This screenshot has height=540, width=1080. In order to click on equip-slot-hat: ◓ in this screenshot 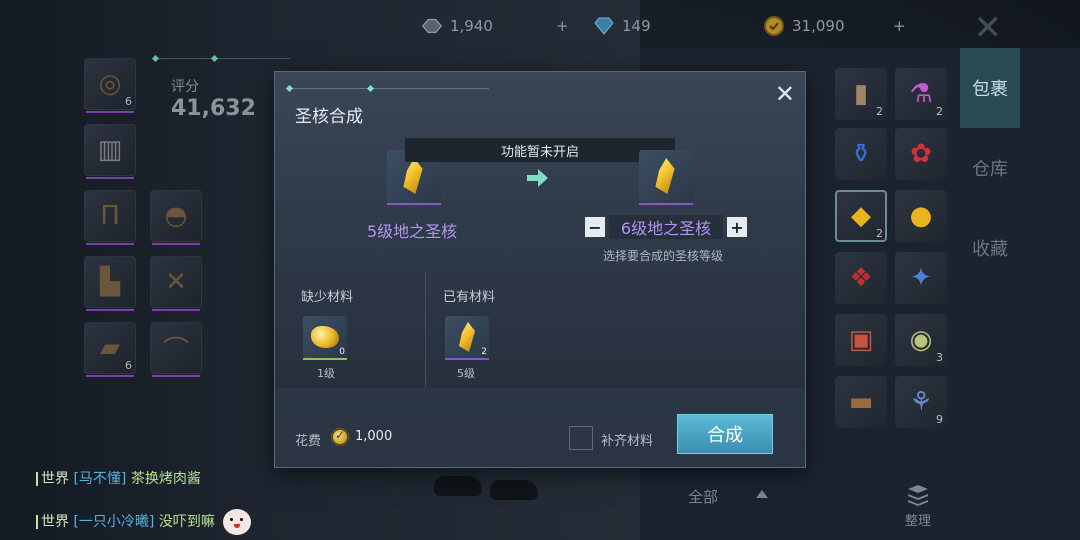, I will do `click(176, 217)`.